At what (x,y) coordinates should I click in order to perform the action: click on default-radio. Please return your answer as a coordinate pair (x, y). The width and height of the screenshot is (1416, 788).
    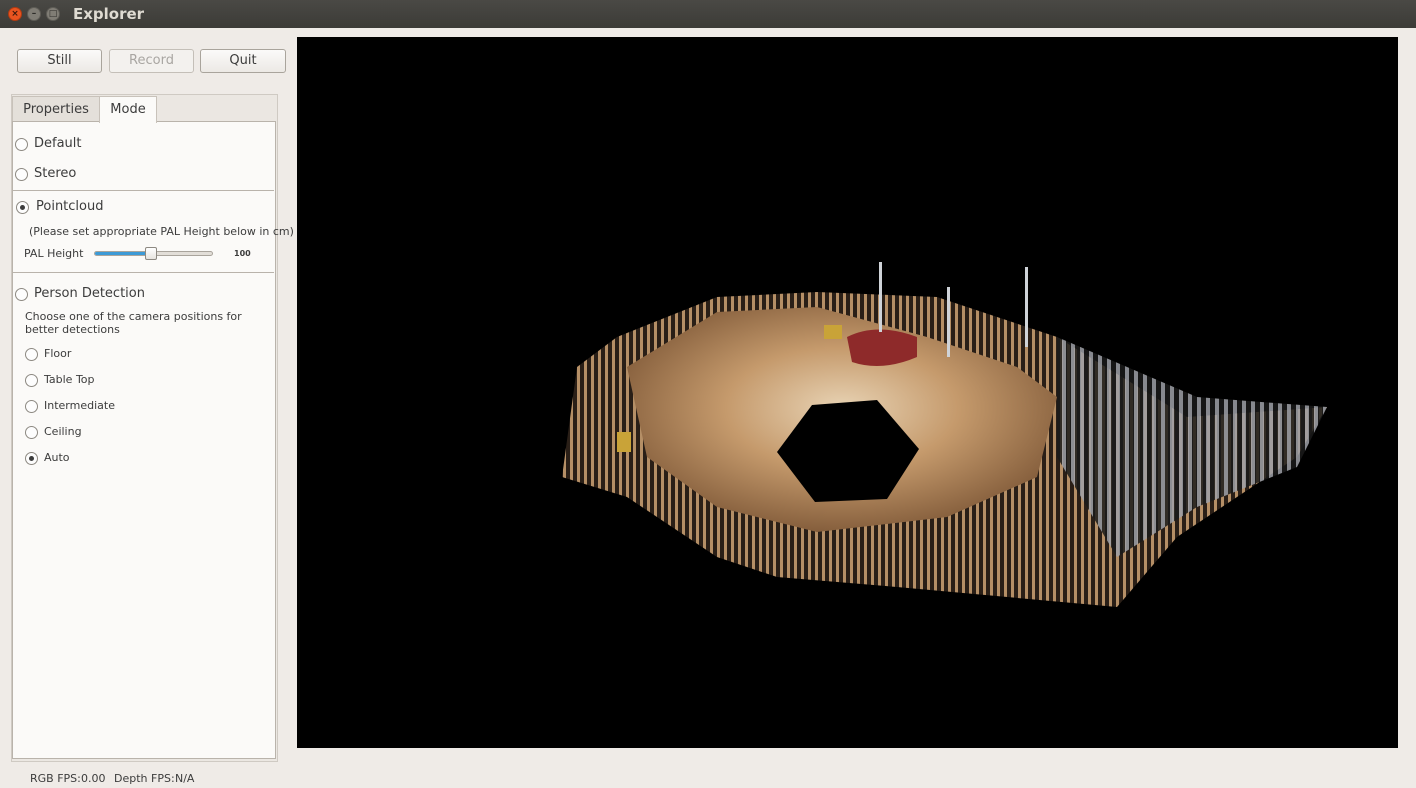
    Looking at the image, I should click on (21, 144).